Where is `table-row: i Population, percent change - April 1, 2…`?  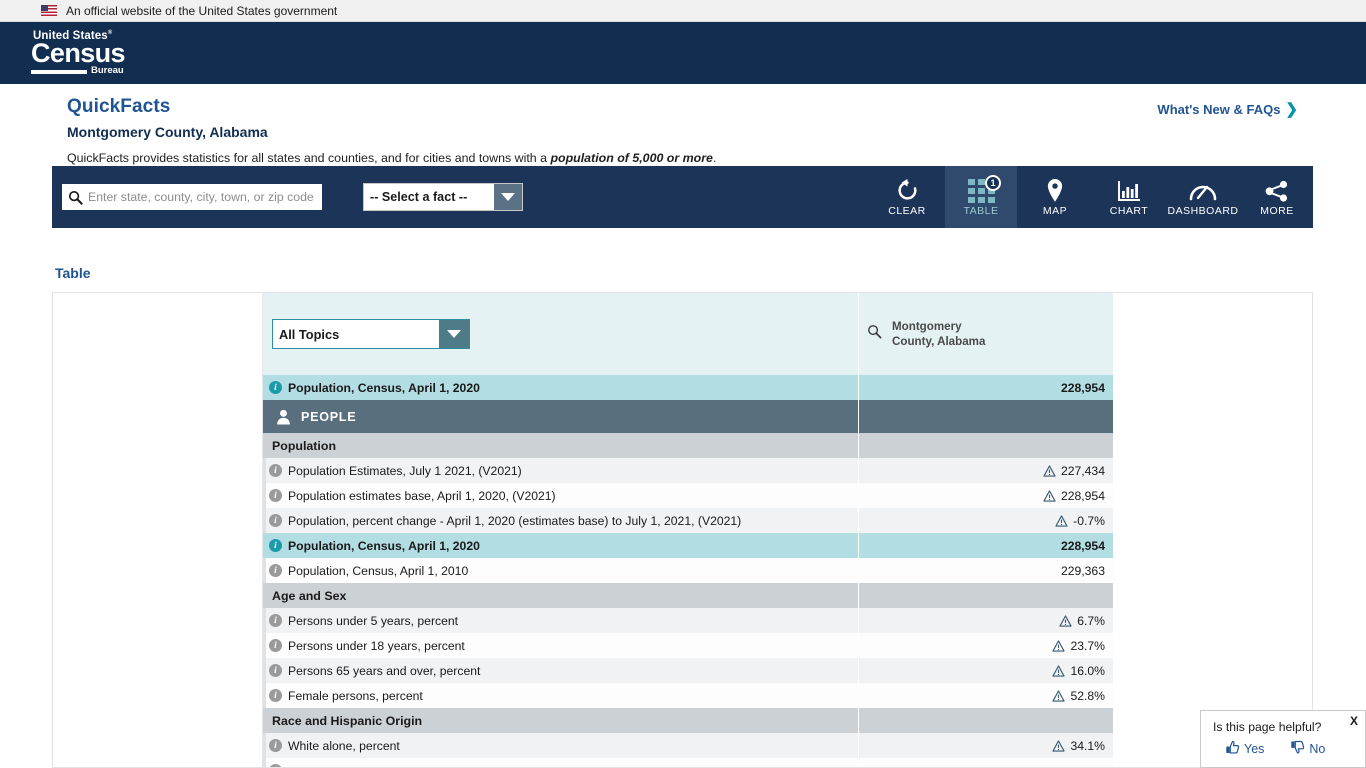
table-row: i Population, percent change - April 1, 2… is located at coordinates (688, 520).